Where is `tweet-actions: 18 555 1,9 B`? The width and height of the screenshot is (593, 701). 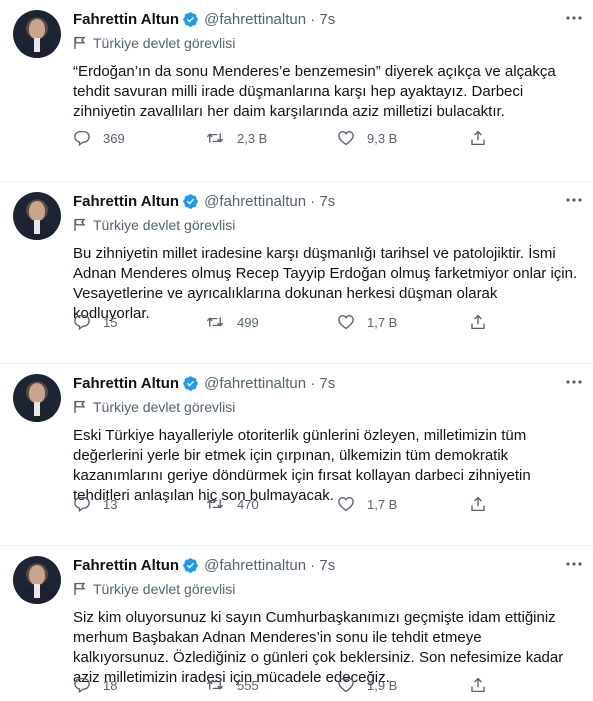 tweet-actions: 18 555 1,9 B is located at coordinates (286, 685).